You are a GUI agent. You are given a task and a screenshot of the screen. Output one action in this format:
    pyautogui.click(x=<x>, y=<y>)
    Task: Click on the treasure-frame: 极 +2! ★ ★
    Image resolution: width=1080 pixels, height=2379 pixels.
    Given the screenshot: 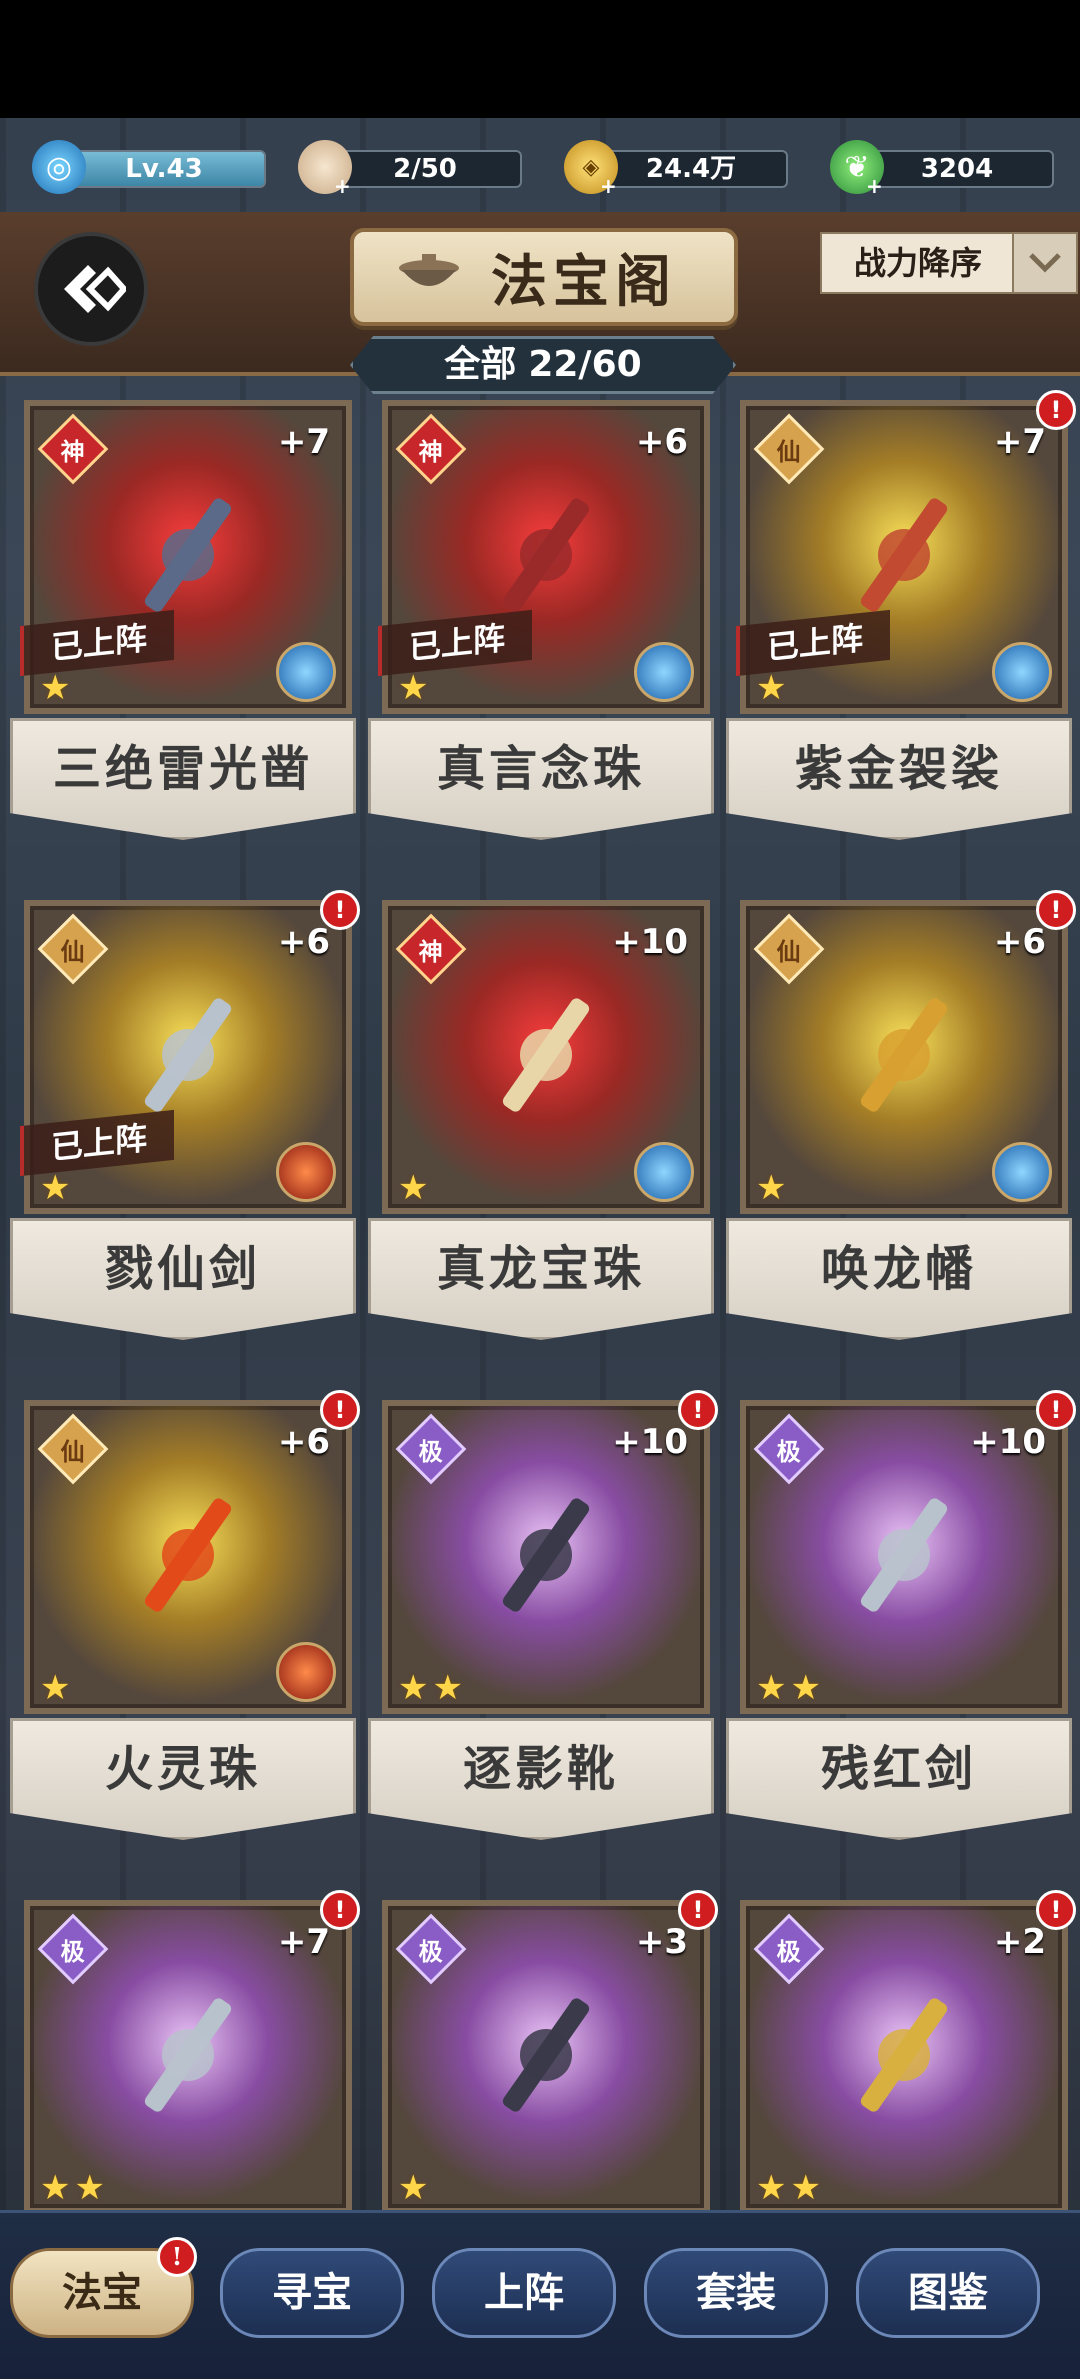 What is the action you would take?
    pyautogui.click(x=908, y=2052)
    